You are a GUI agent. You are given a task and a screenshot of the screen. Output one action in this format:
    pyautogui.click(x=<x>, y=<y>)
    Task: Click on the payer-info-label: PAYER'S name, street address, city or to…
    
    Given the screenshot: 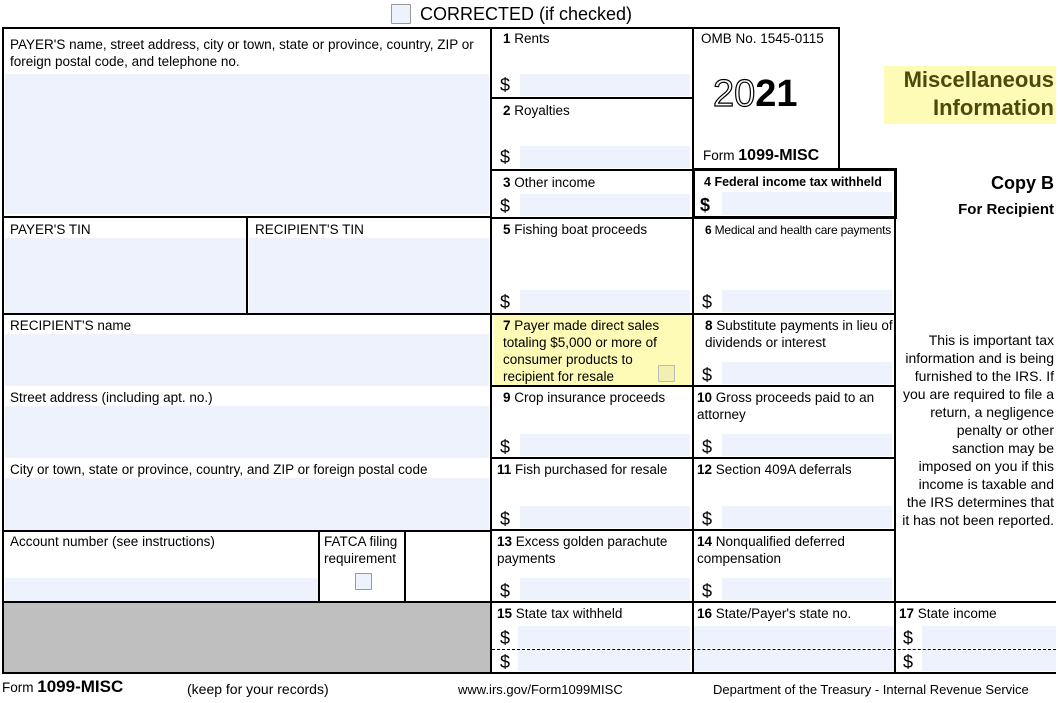 What is the action you would take?
    pyautogui.click(x=242, y=53)
    